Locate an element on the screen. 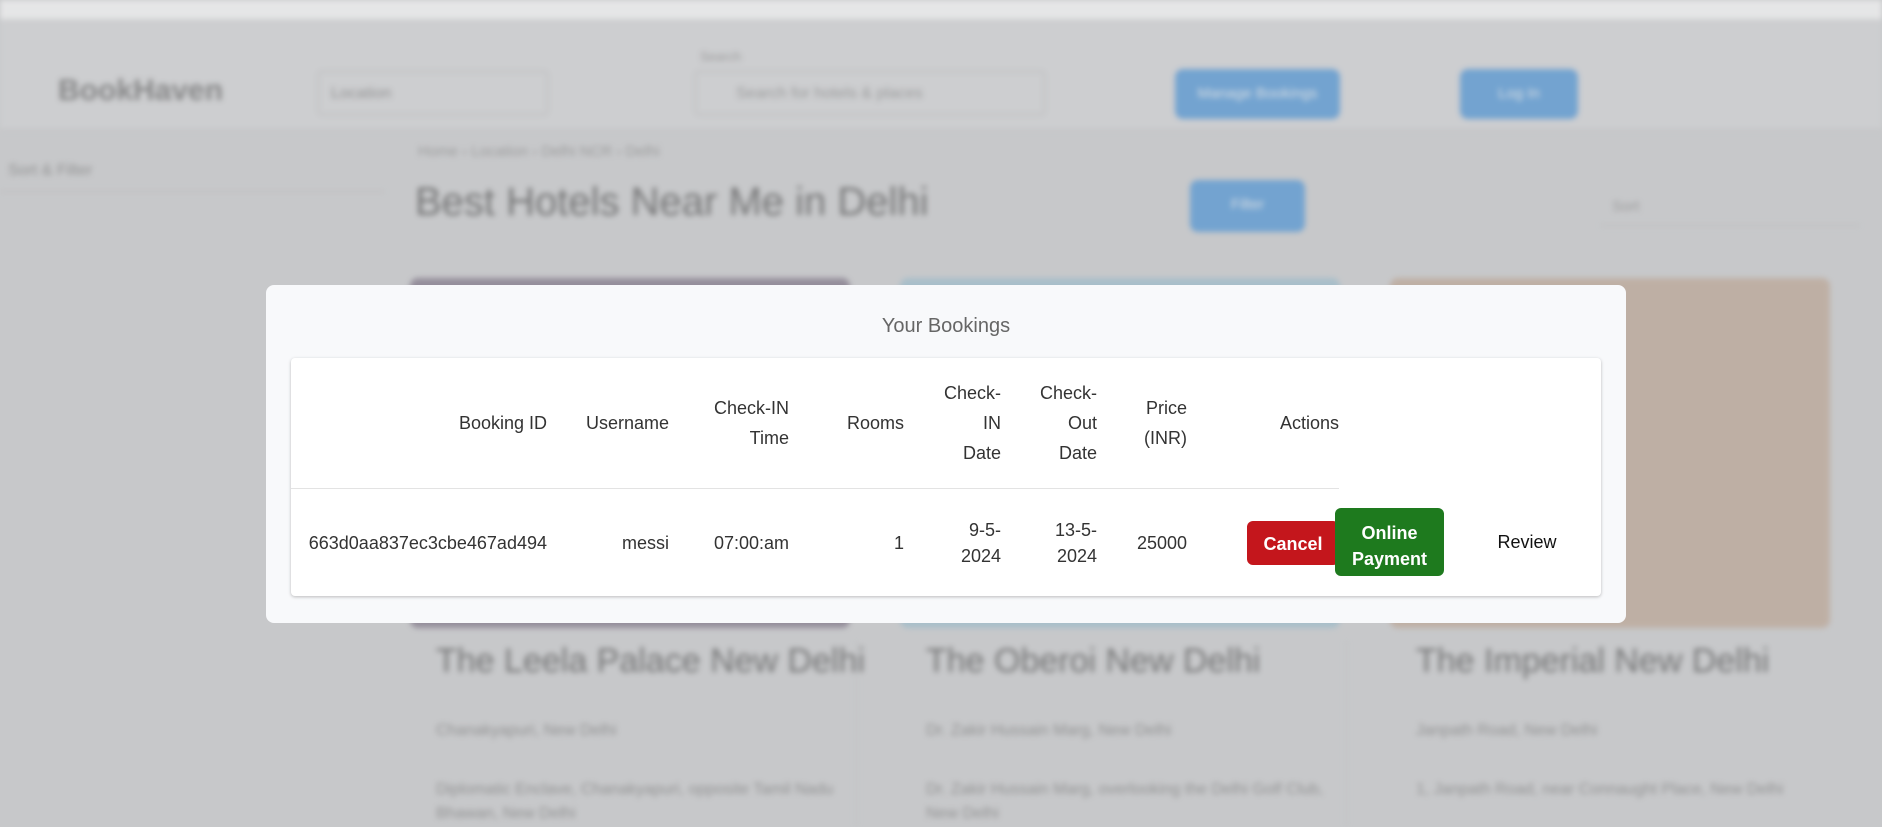 The height and width of the screenshot is (827, 1882). hotel-card-subtitle: Chanakyapuri, New Delhi is located at coordinates (526, 730).